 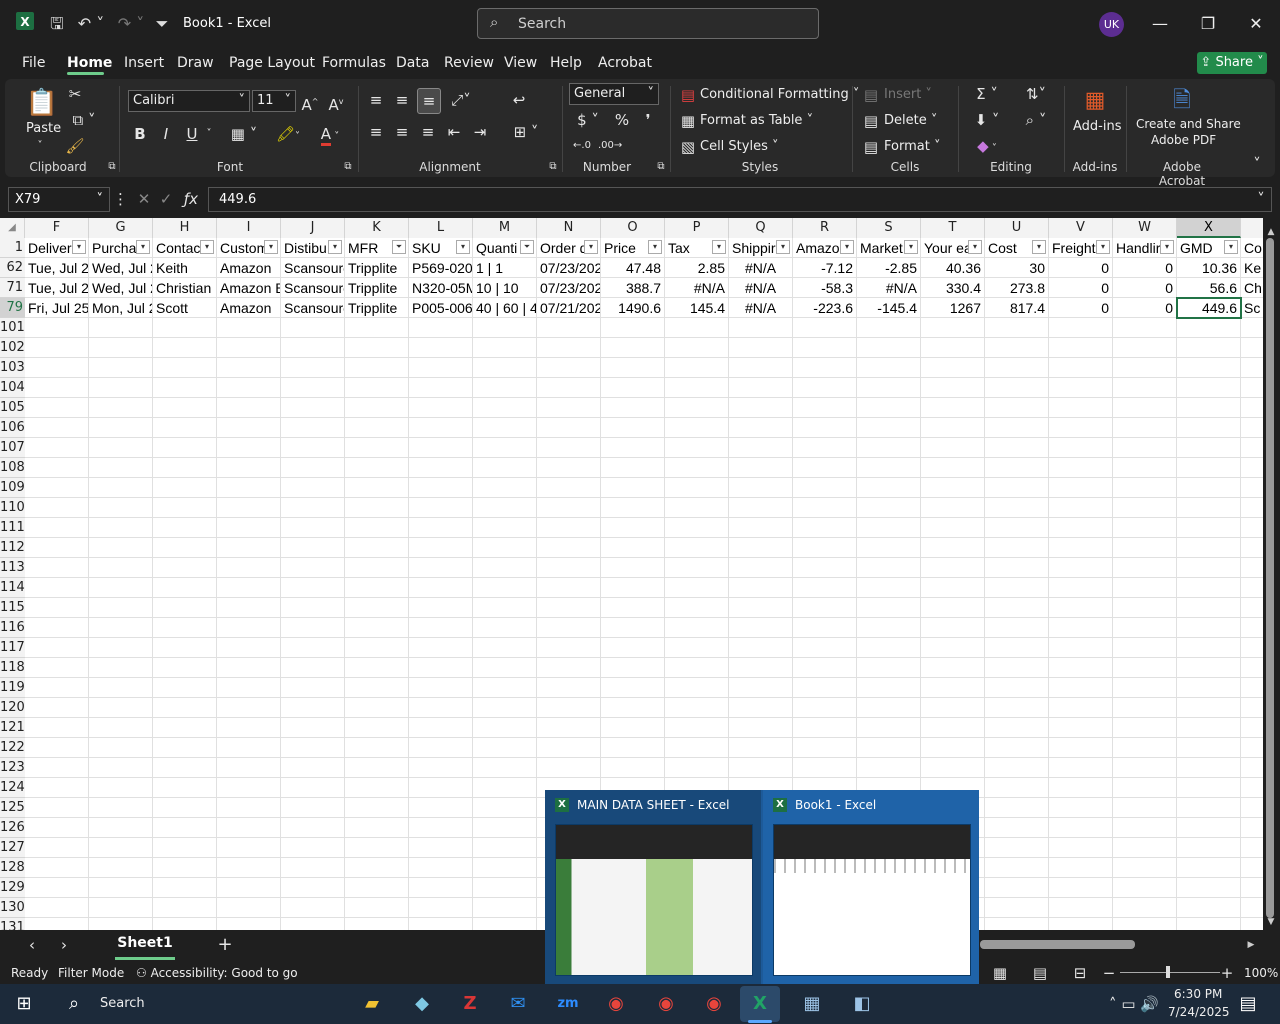 What do you see at coordinates (518, 1004) in the screenshot?
I see `outlook-icon: ✉` at bounding box center [518, 1004].